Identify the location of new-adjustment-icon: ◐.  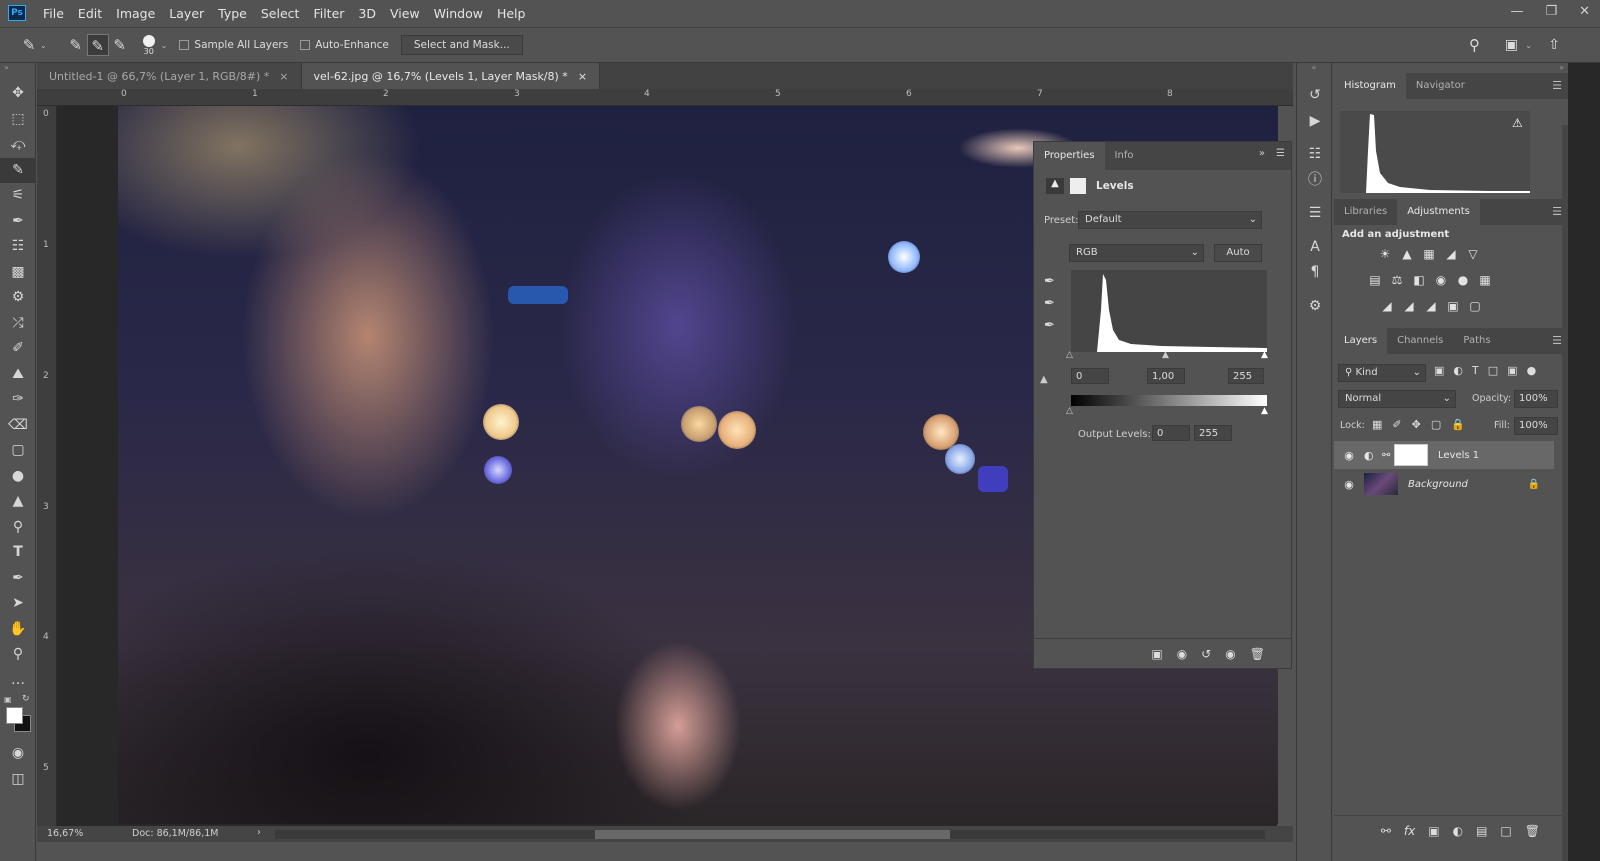
(1458, 831).